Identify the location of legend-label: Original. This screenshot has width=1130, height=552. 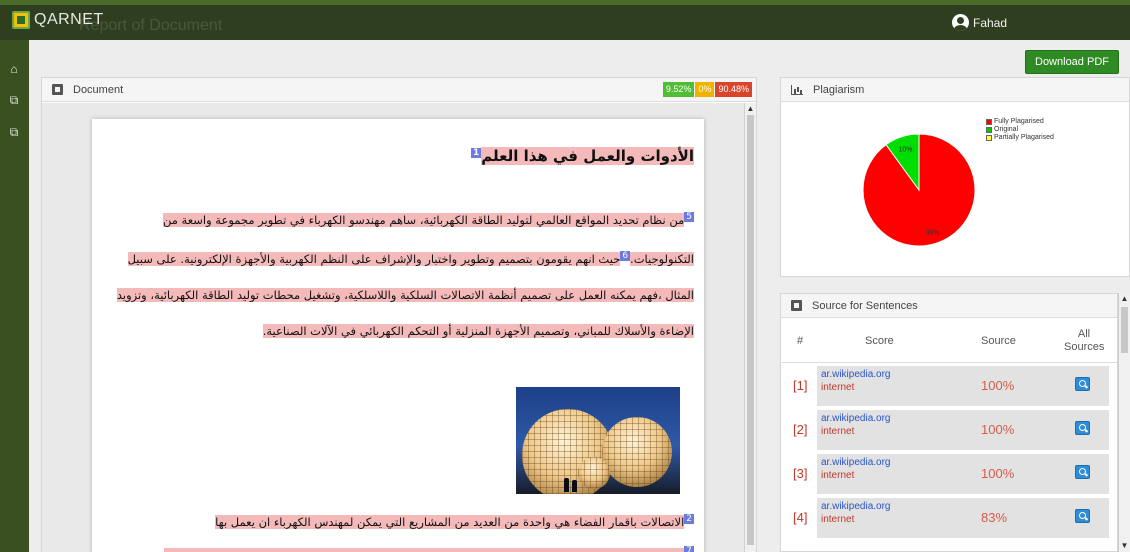
(1006, 129).